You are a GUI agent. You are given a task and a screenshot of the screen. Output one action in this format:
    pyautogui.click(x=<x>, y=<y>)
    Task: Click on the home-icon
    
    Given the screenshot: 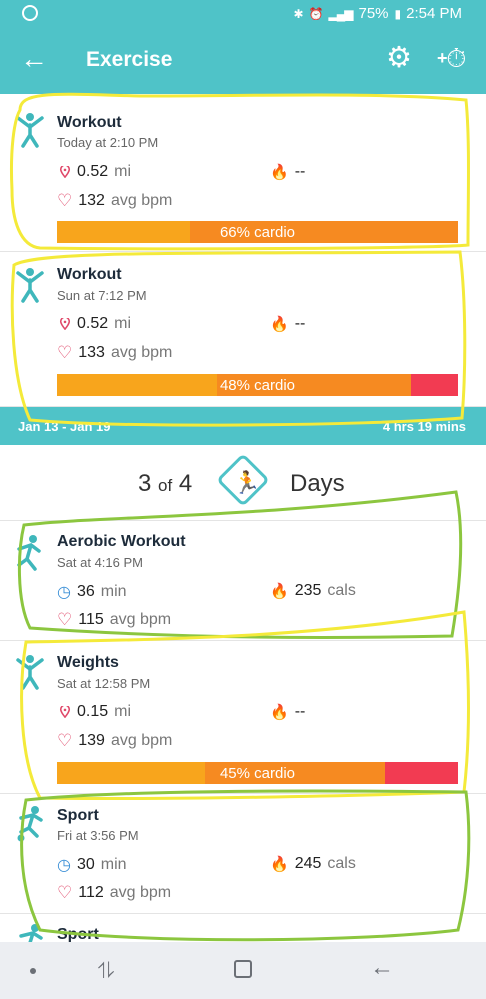 What is the action you would take?
    pyautogui.click(x=243, y=969)
    